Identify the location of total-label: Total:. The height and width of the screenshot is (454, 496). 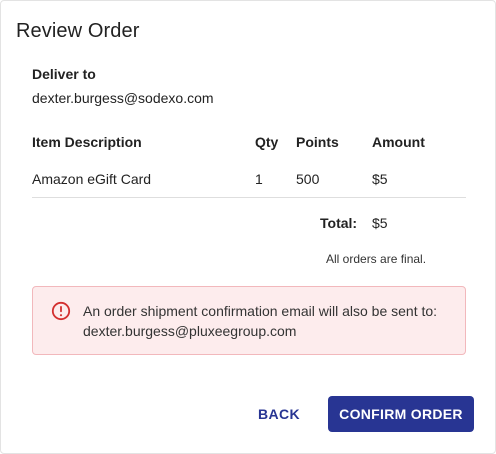
(339, 223).